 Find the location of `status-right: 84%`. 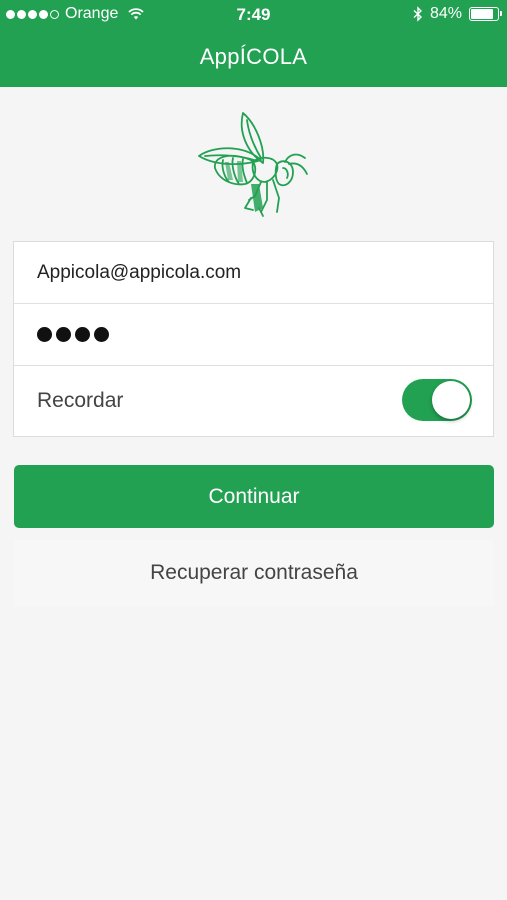

status-right: 84% is located at coordinates (457, 14).